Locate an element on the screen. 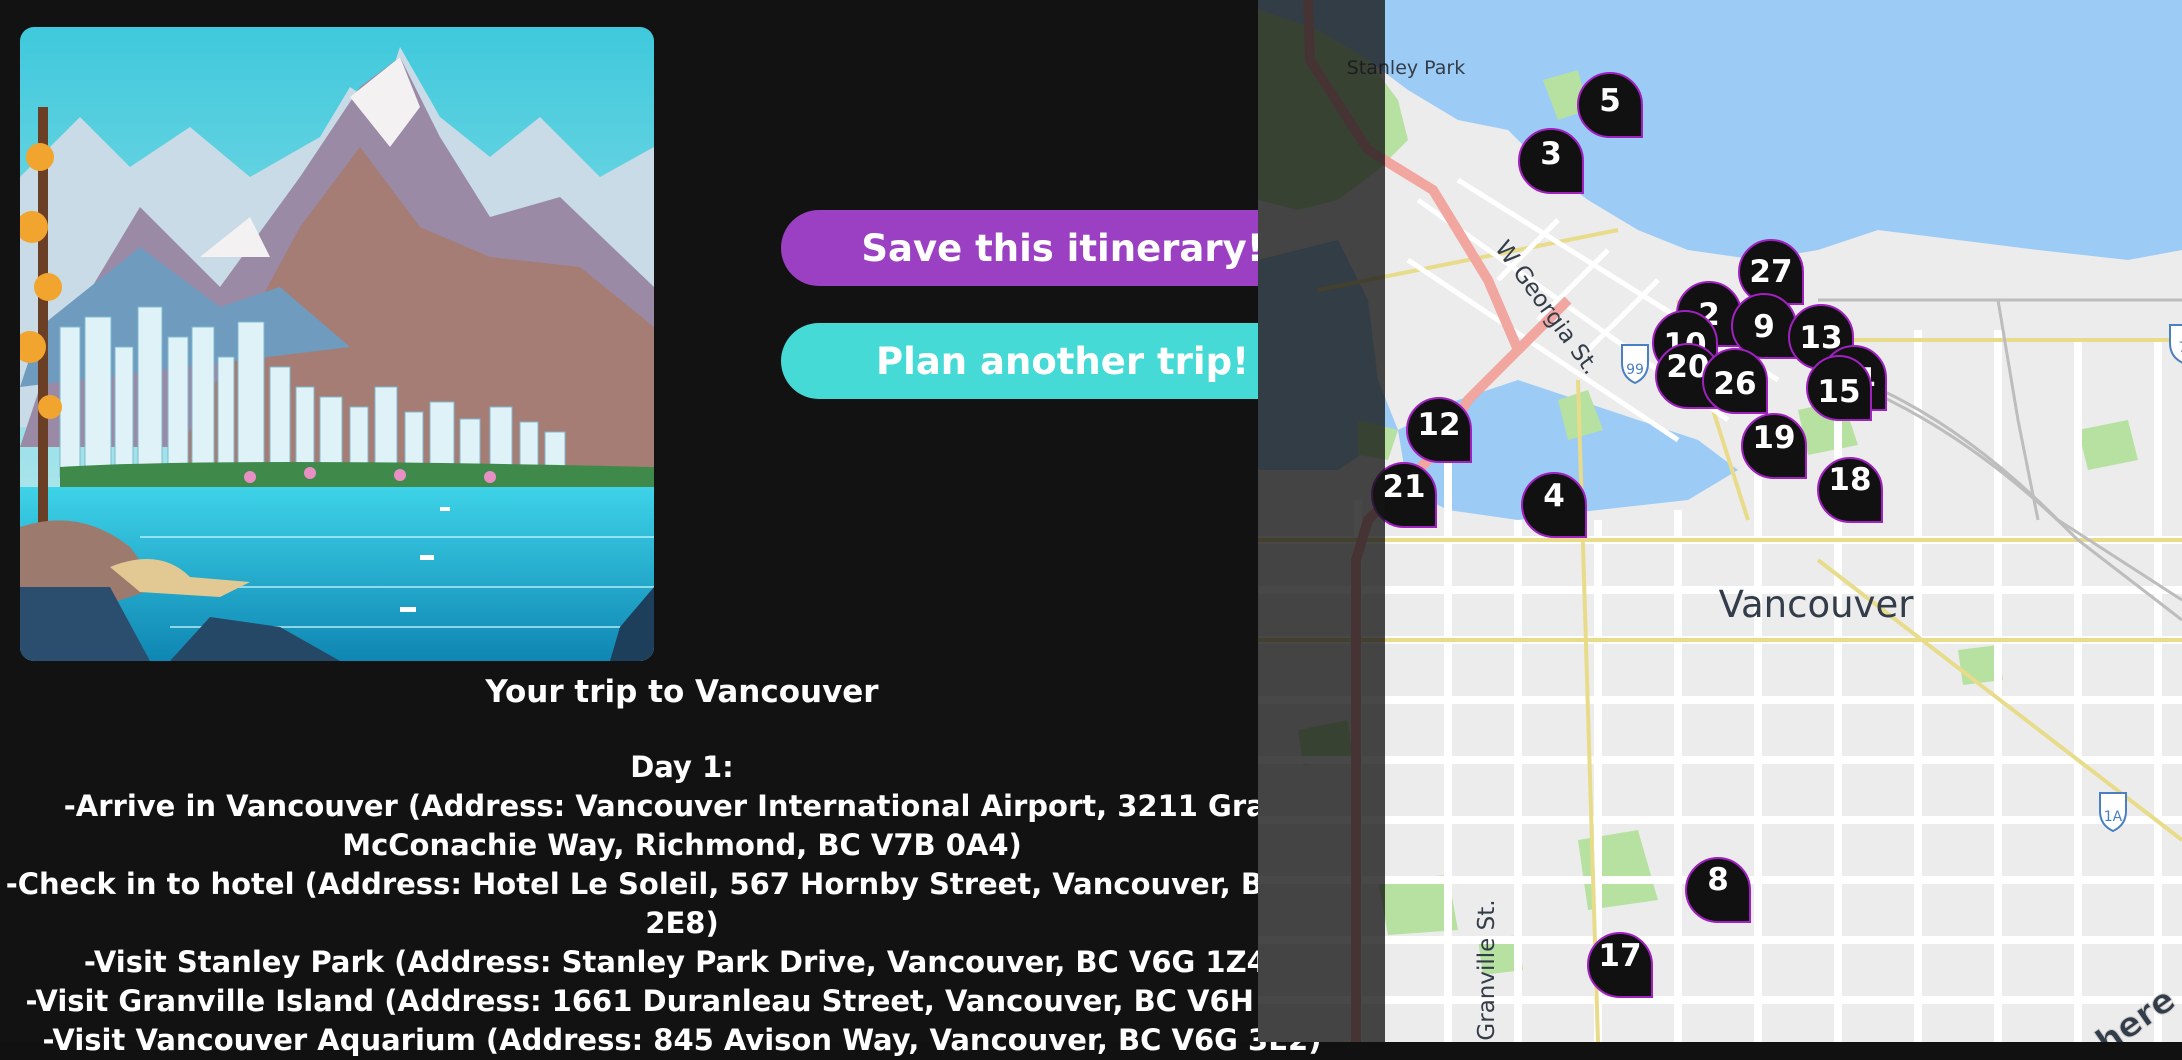 This screenshot has height=1060, width=2182. map-marker: 19 is located at coordinates (1774, 446).